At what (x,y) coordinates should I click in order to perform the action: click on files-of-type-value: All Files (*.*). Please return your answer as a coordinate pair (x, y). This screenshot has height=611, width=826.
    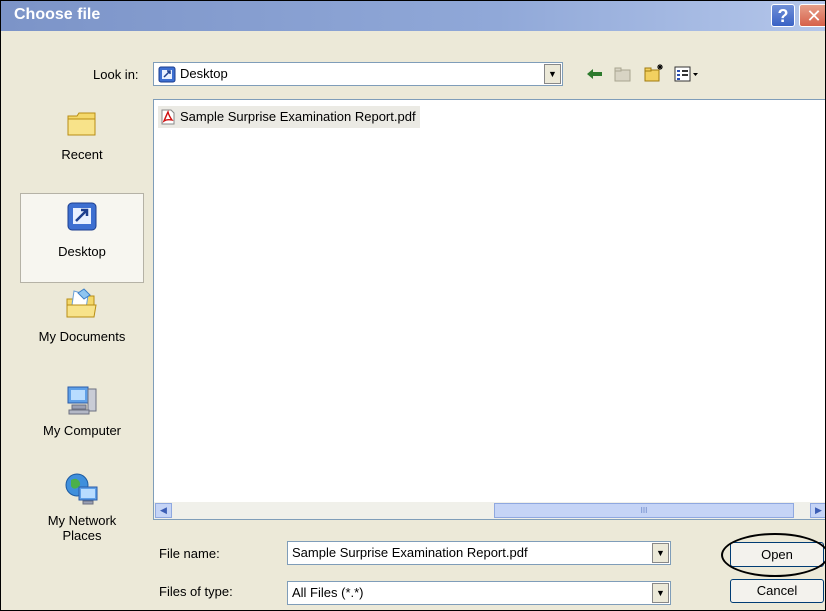
    Looking at the image, I should click on (328, 592).